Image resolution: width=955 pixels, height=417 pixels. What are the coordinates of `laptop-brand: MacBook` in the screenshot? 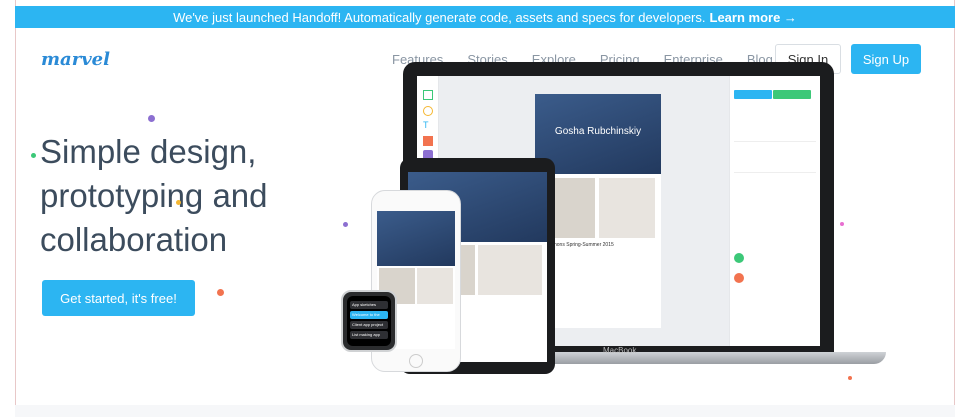 It's located at (620, 350).